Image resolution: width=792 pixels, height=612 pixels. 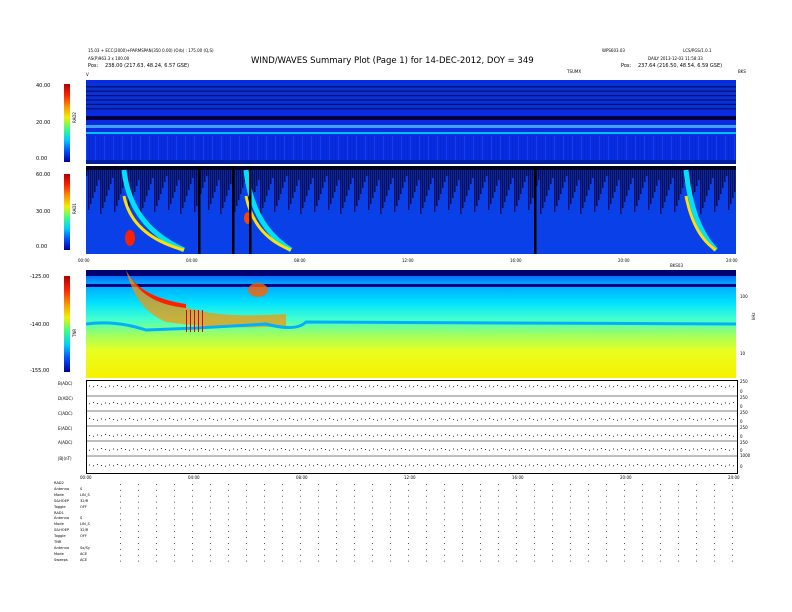 What do you see at coordinates (408, 260) in the screenshot?
I see `rad1-xtick-3: 12:00` at bounding box center [408, 260].